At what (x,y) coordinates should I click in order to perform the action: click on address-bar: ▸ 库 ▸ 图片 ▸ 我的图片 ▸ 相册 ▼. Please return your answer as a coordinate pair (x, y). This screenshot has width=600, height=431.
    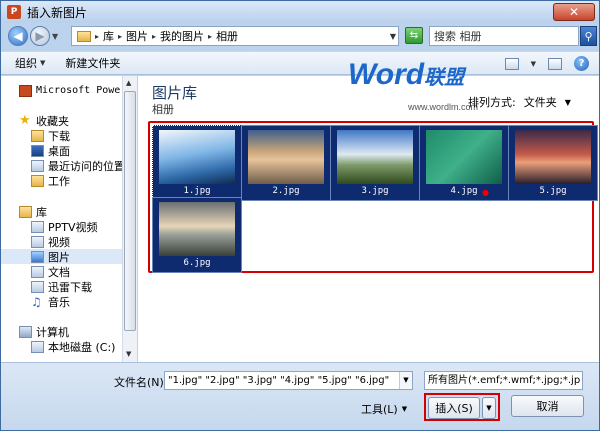
    Looking at the image, I should click on (235, 36).